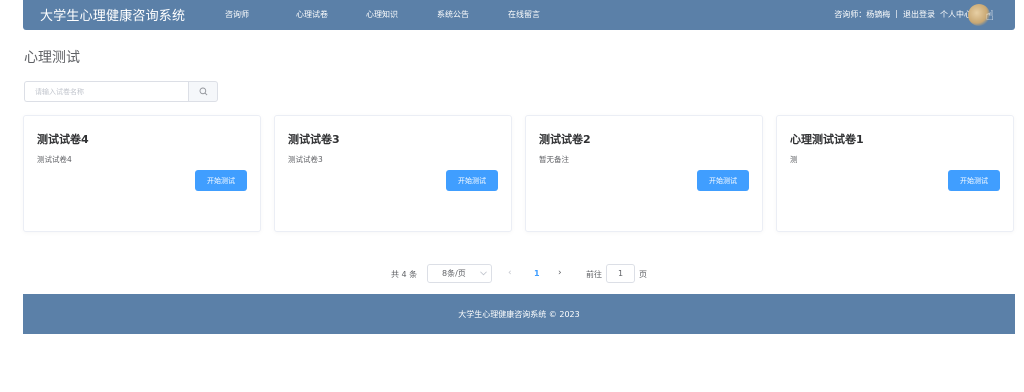 The width and height of the screenshot is (1024, 392). Describe the element at coordinates (454, 273) in the screenshot. I see `page-size-value: 8条/页` at that location.